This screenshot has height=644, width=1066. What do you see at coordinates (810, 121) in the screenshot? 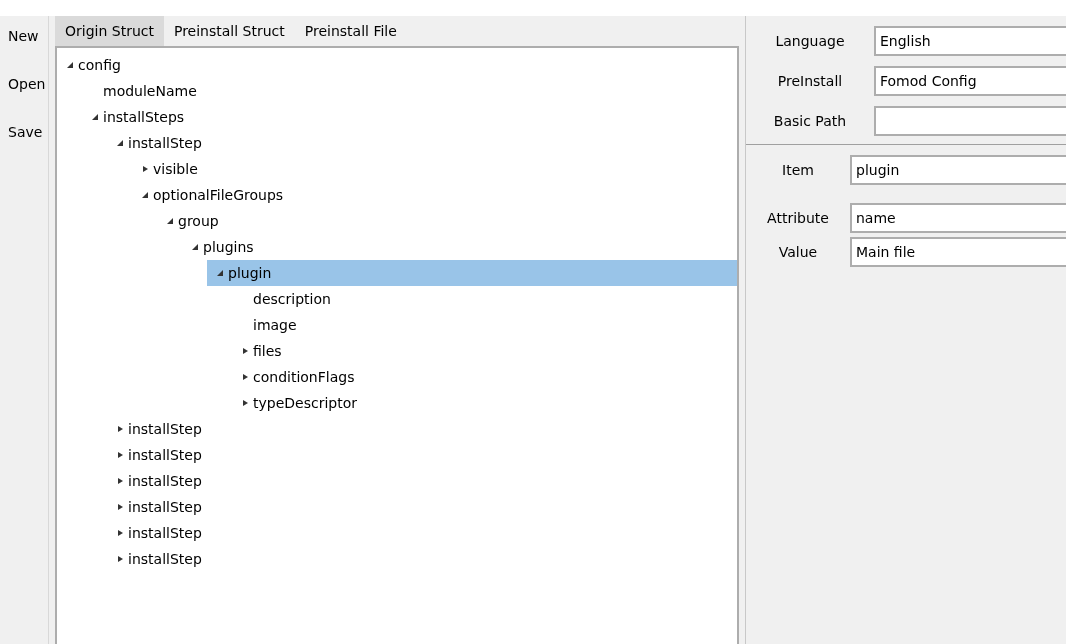
I see `field-label: Basic Path` at bounding box center [810, 121].